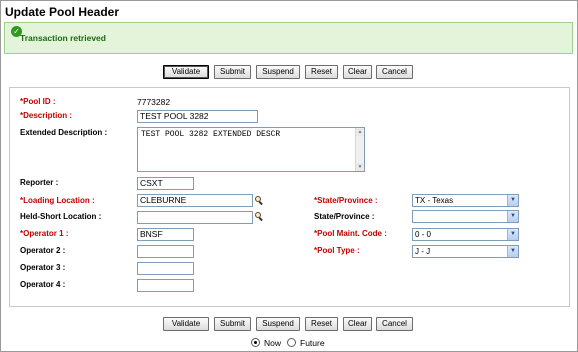 Image resolution: width=578 pixels, height=352 pixels. Describe the element at coordinates (64, 132) in the screenshot. I see `extended-description-label: Extended Description :` at that location.